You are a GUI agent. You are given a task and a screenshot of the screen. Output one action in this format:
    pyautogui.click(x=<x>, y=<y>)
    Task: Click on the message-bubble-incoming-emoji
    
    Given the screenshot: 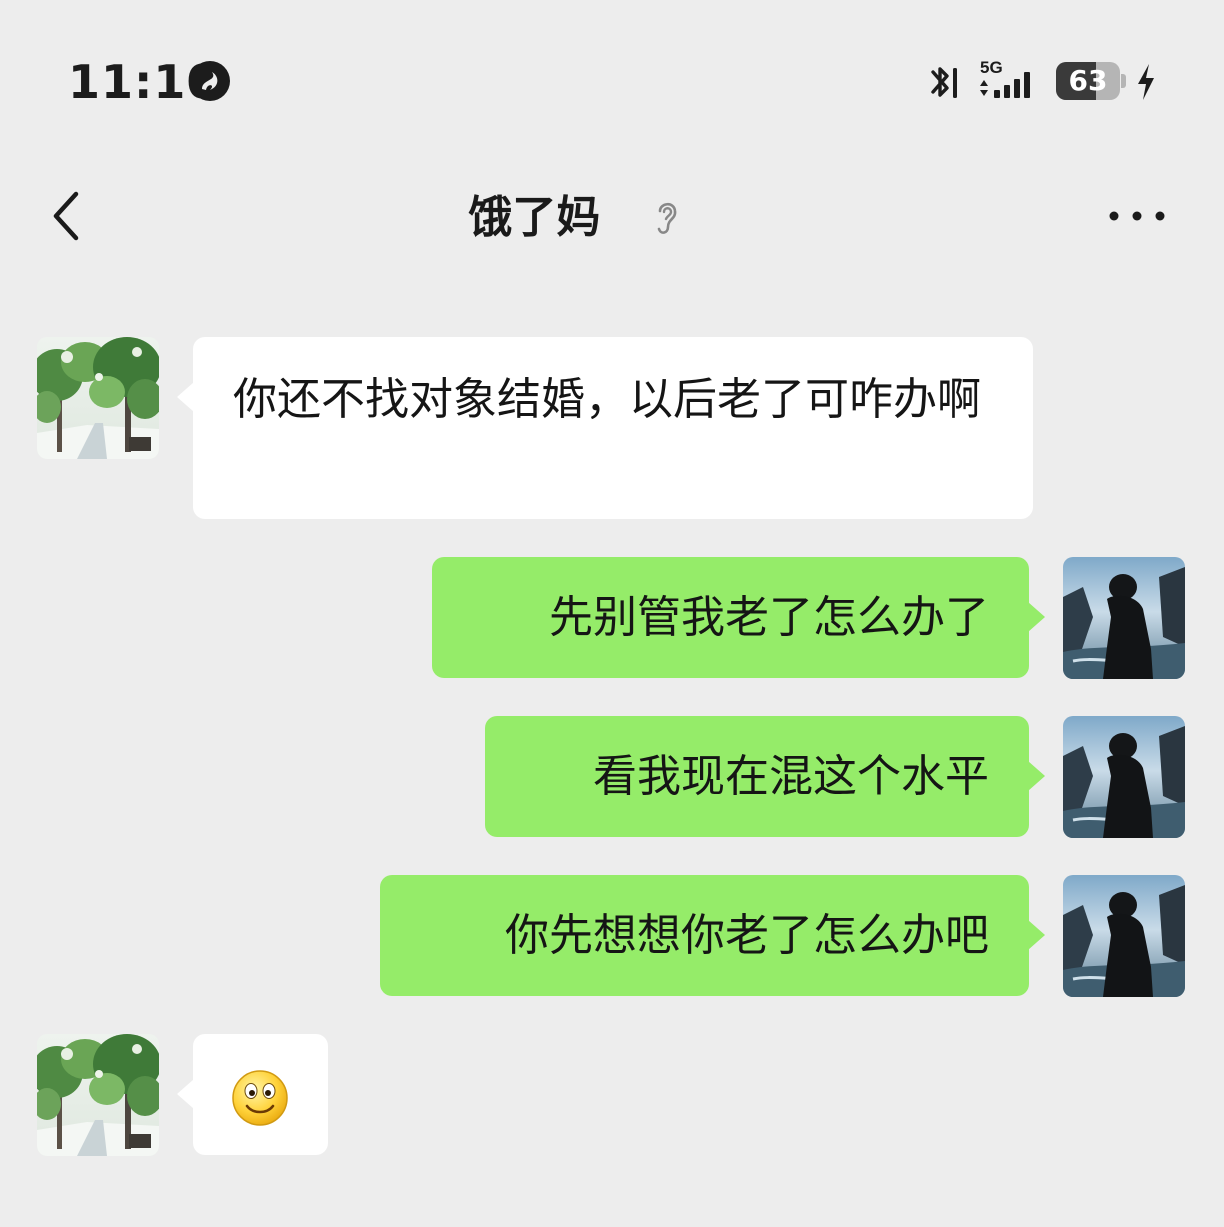 What is the action you would take?
    pyautogui.click(x=252, y=1094)
    